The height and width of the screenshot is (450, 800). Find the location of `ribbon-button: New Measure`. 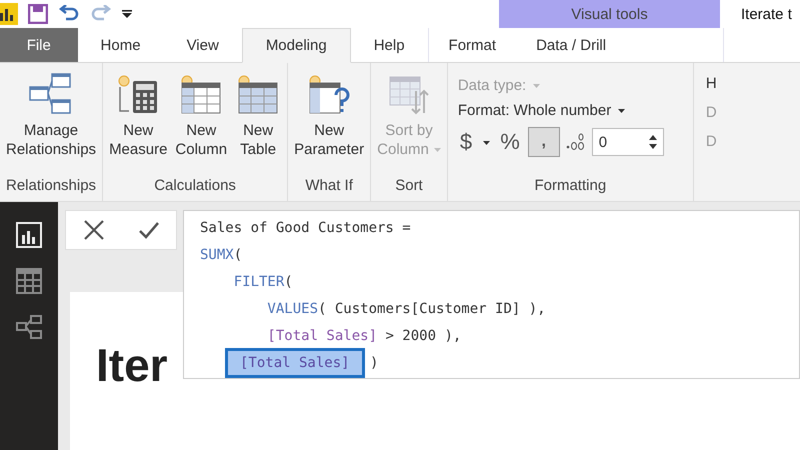

ribbon-button: New Measure is located at coordinates (138, 125).